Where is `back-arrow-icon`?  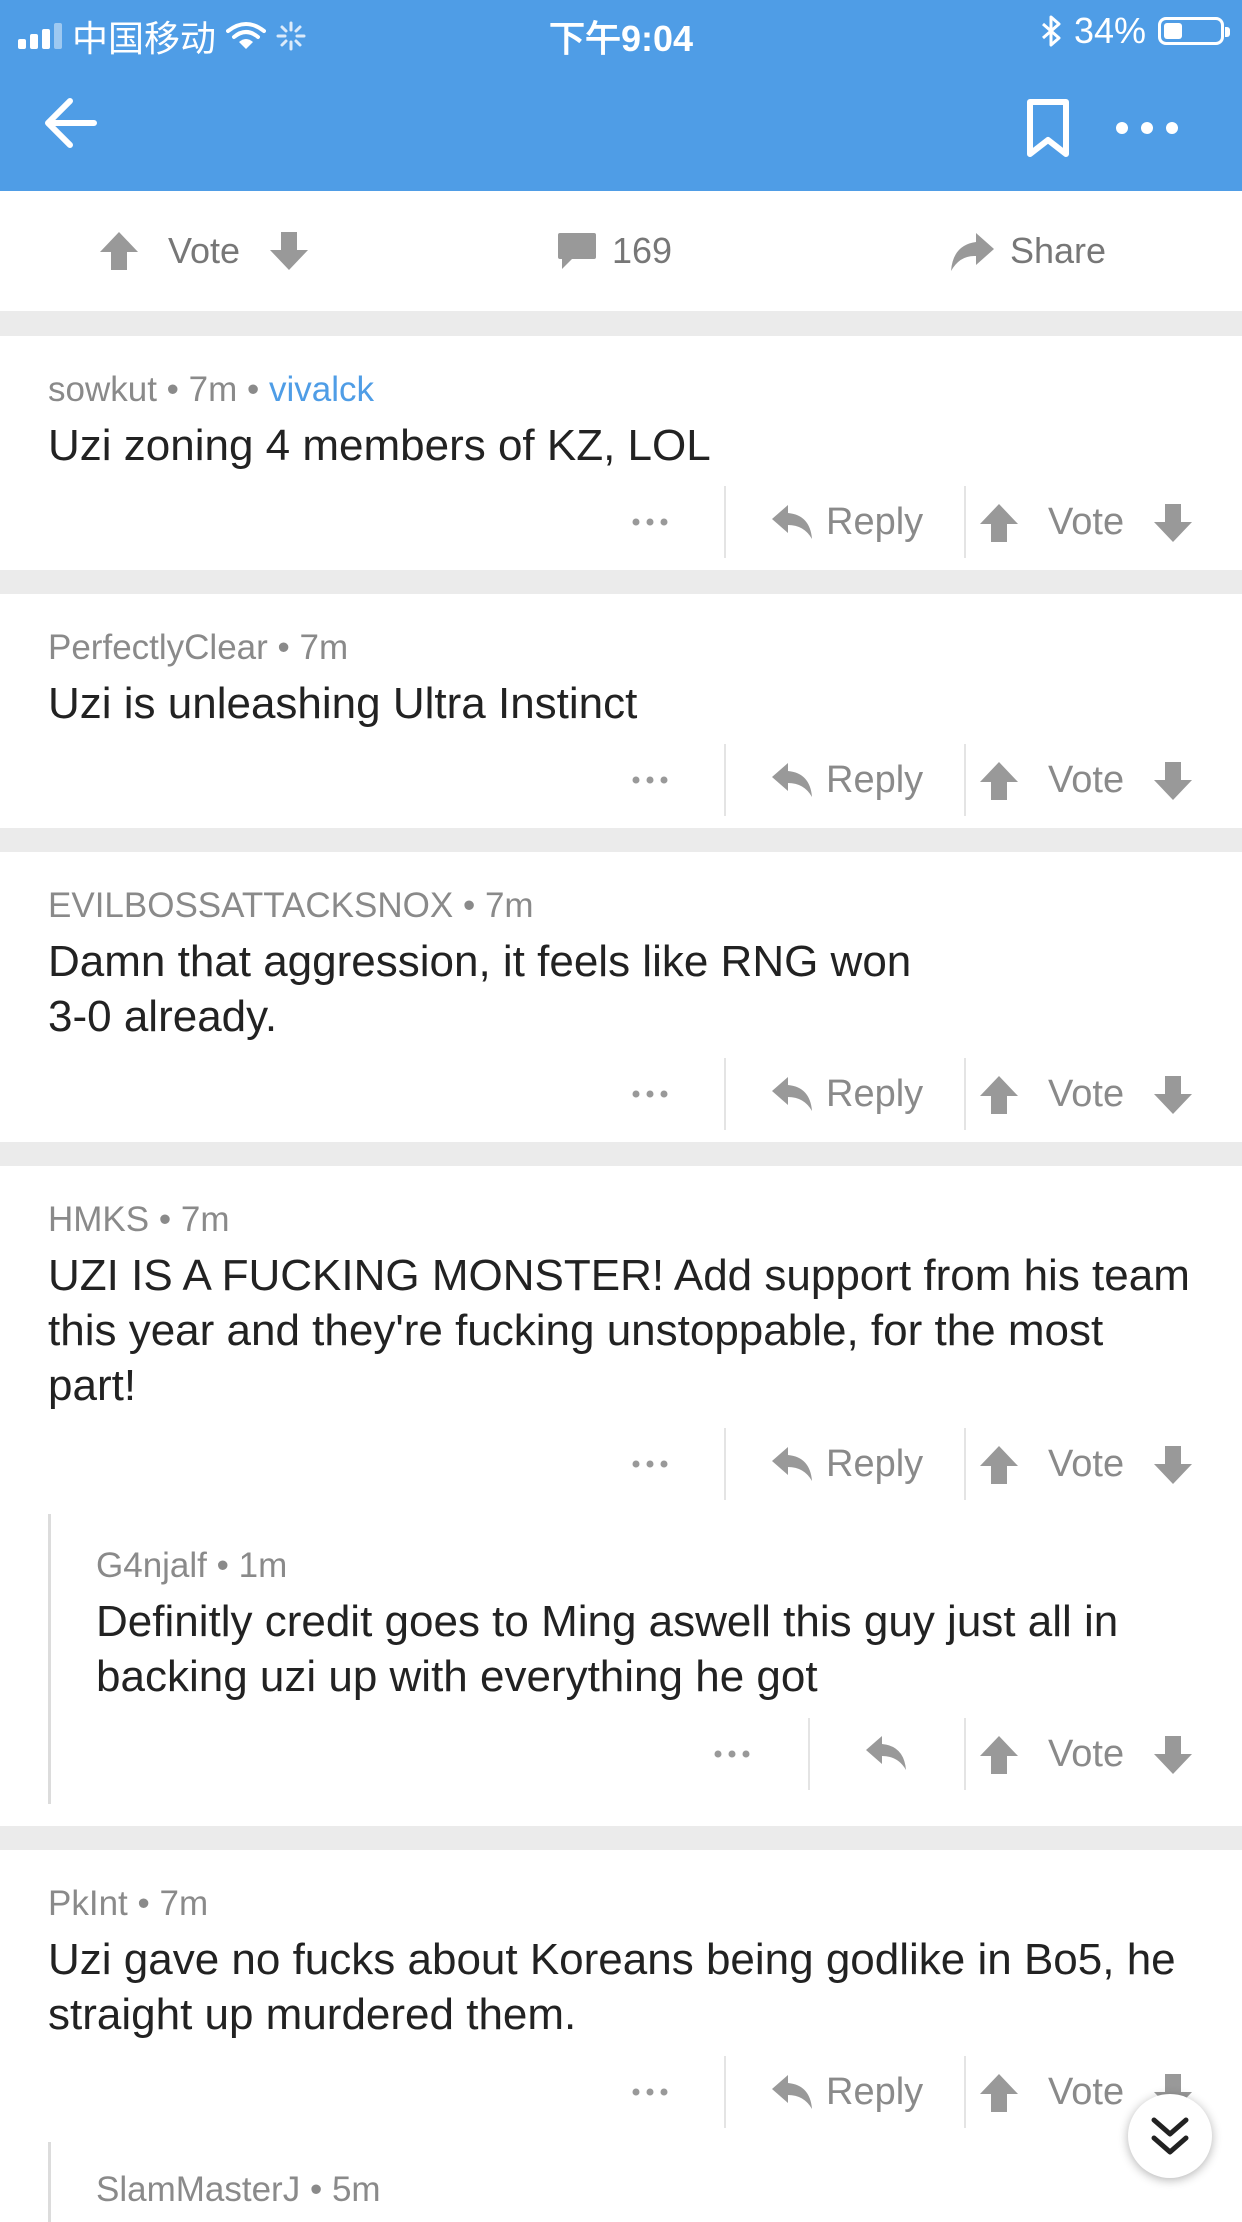
back-arrow-icon is located at coordinates (71, 123).